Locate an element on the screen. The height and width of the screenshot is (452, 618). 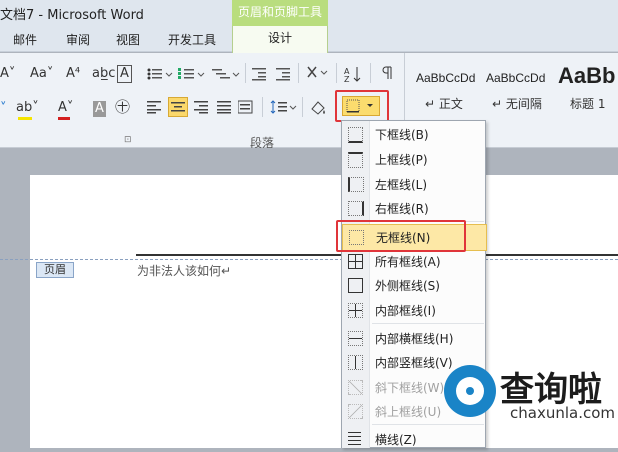
menu-item-label: 内部横框线(H) is located at coordinates (414, 339).